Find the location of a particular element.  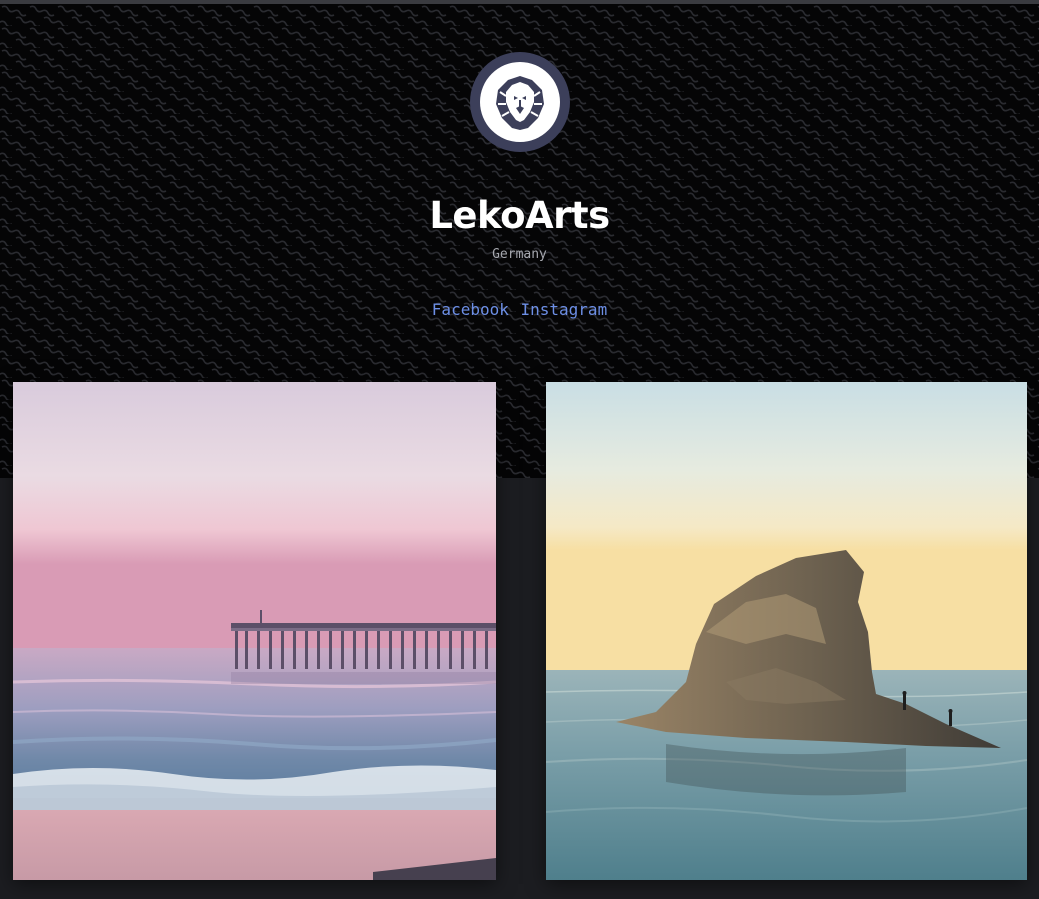

instagram-link: Instagram is located at coordinates (564, 309).